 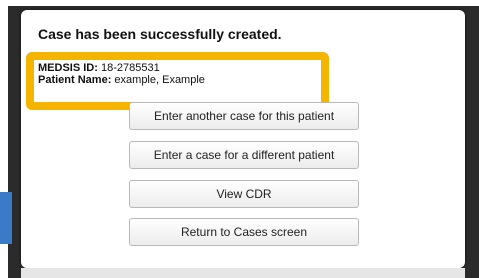 I want to click on page-top-edge, so click(x=239, y=3).